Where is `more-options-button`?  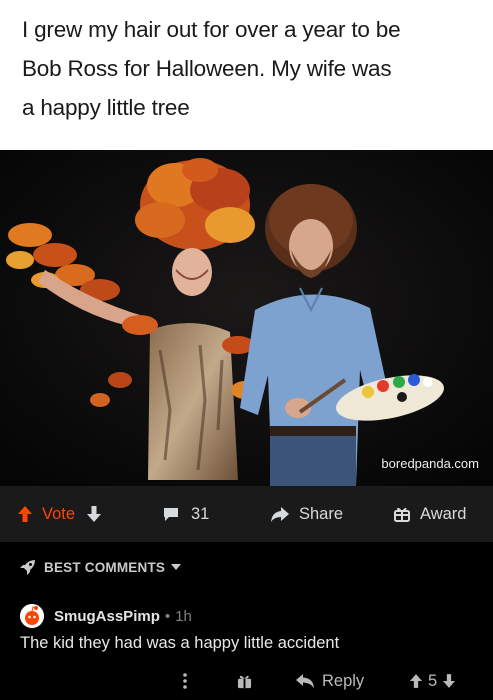
more-options-button is located at coordinates (185, 681).